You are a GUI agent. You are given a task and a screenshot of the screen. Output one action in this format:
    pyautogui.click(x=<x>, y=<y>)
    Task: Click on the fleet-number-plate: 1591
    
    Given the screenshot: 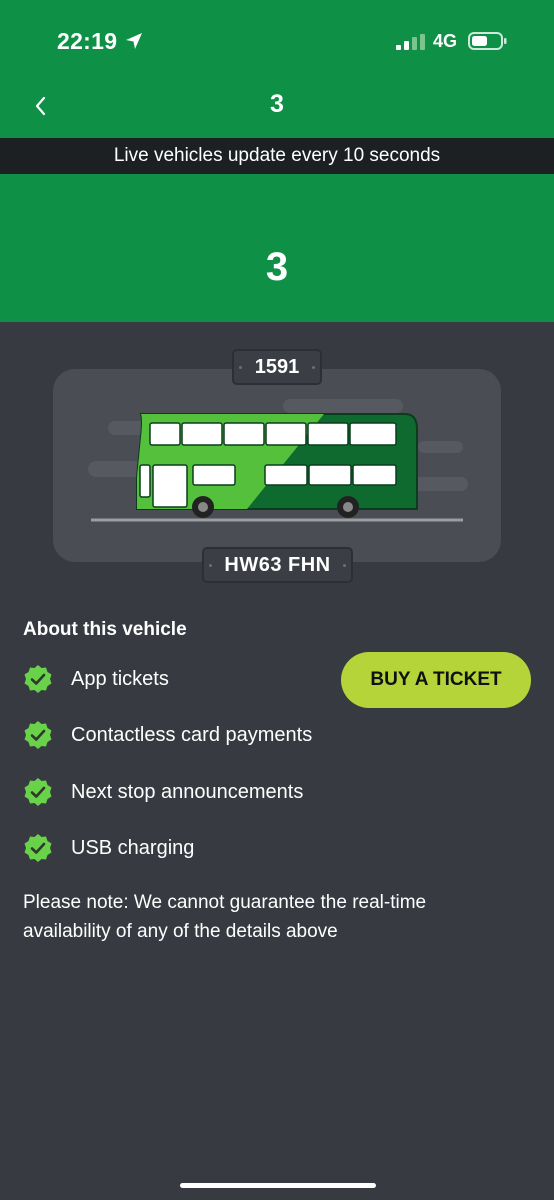 What is the action you would take?
    pyautogui.click(x=277, y=367)
    